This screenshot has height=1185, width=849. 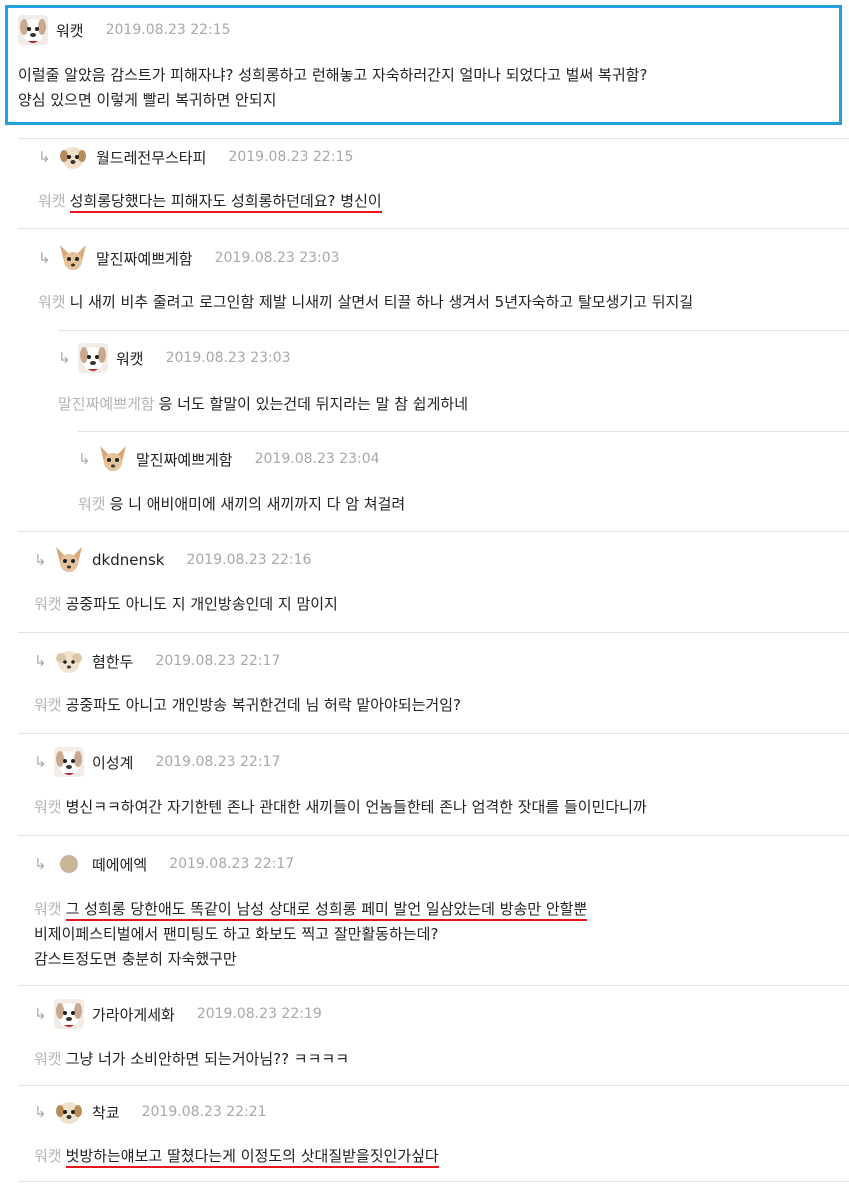 I want to click on comment-body: 워캣 응 니 애비애미에 새끼의 새끼까지 다 암 쳐걸려, so click(x=241, y=504).